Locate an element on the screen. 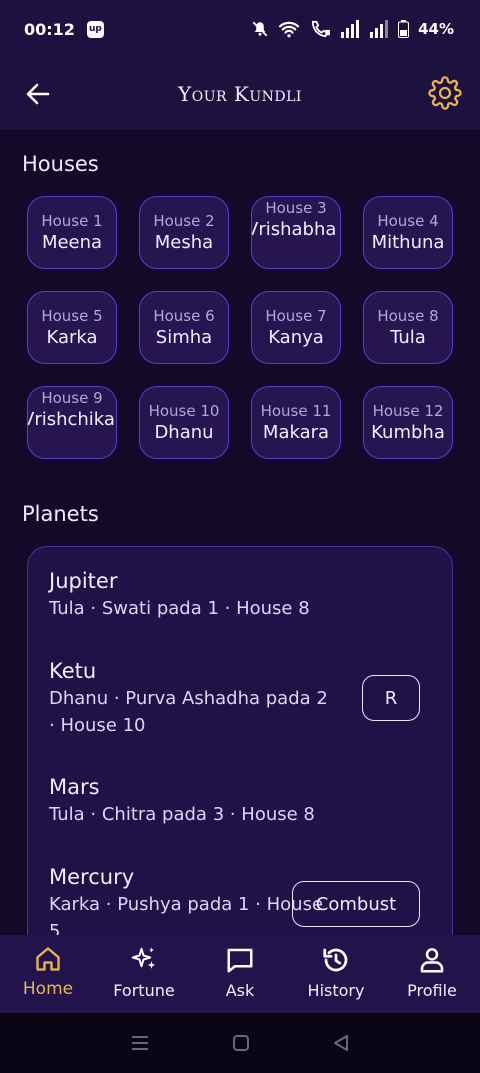 This screenshot has height=1073, width=480. battery-icon is located at coordinates (404, 29).